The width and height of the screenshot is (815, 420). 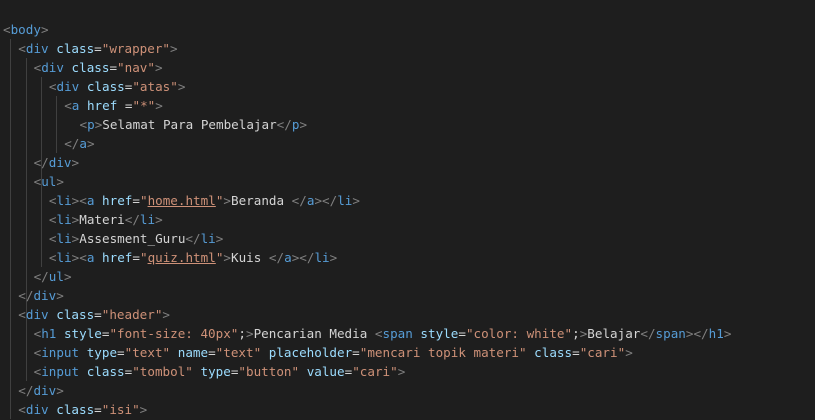 What do you see at coordinates (136, 238) in the screenshot?
I see `code-line: <li>Assesment_Guru</li>` at bounding box center [136, 238].